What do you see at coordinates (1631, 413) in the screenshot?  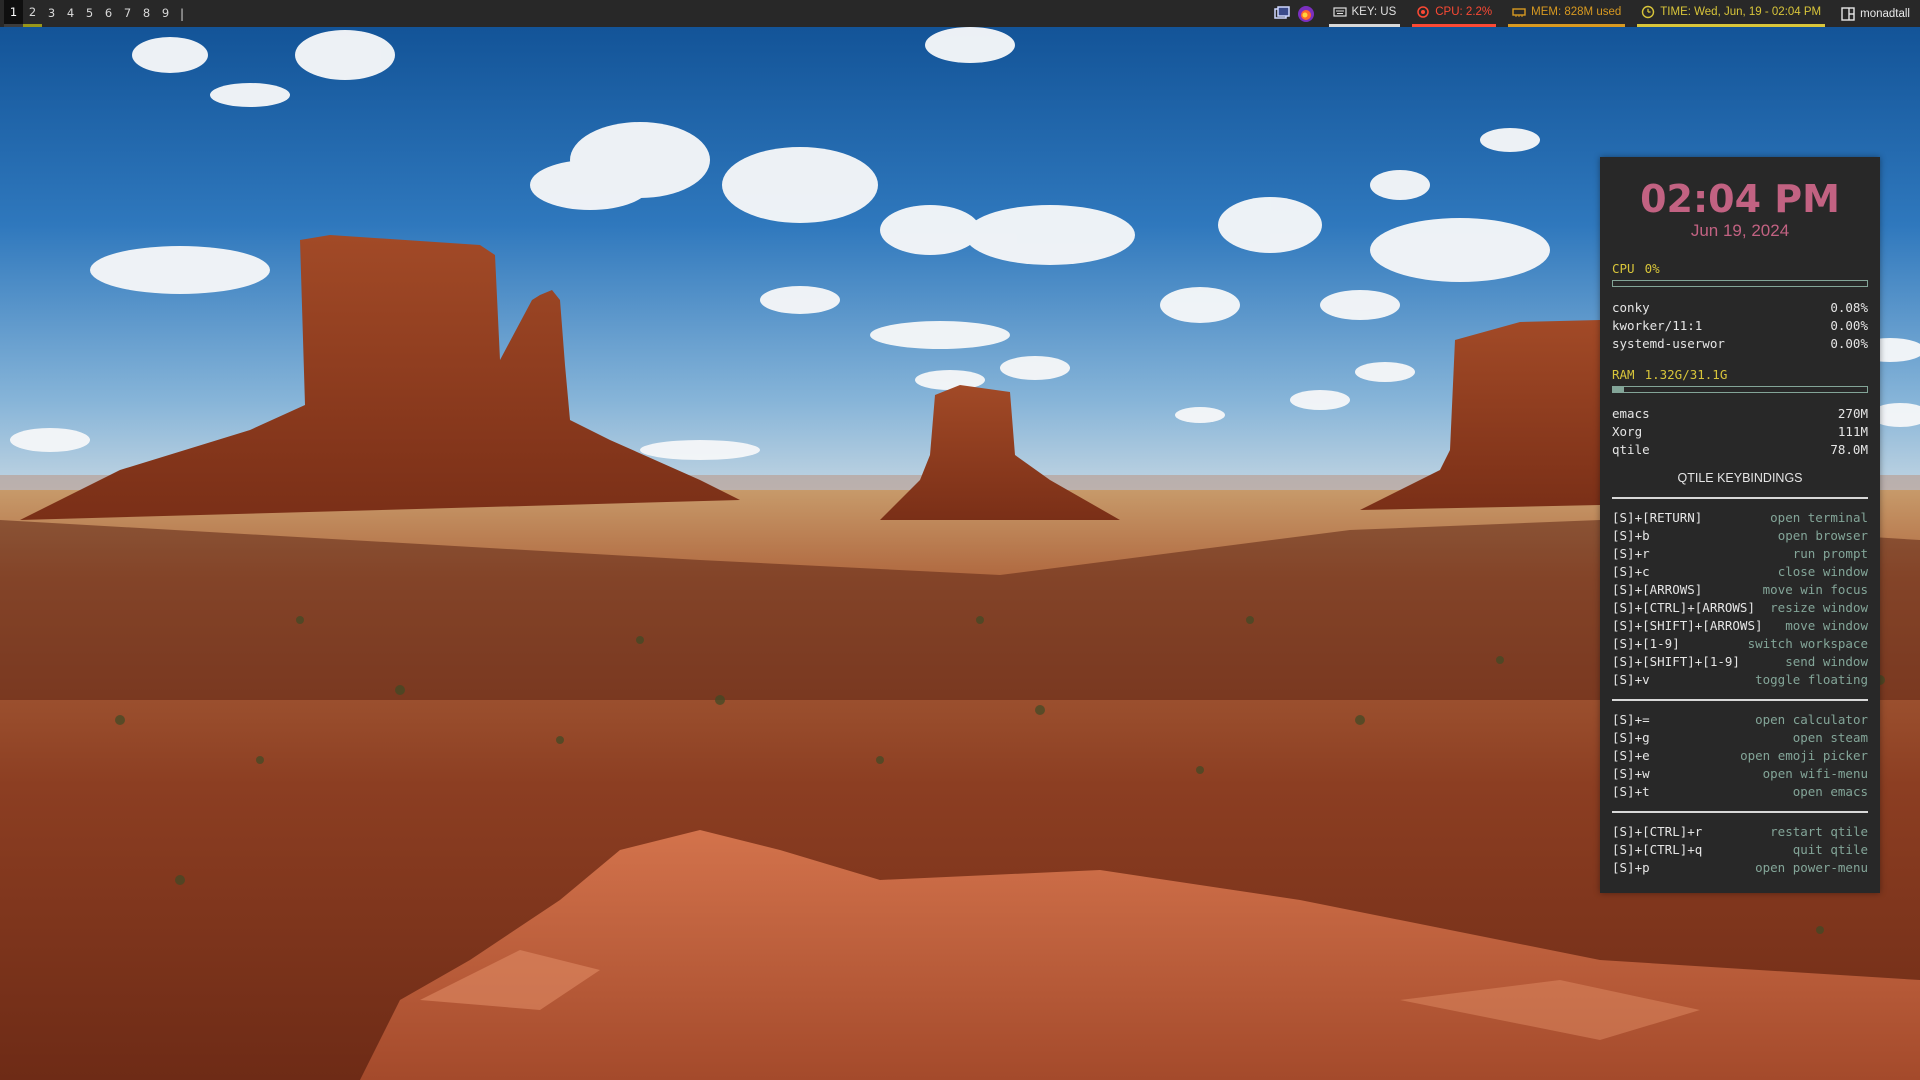 I see `process-name: emacs` at bounding box center [1631, 413].